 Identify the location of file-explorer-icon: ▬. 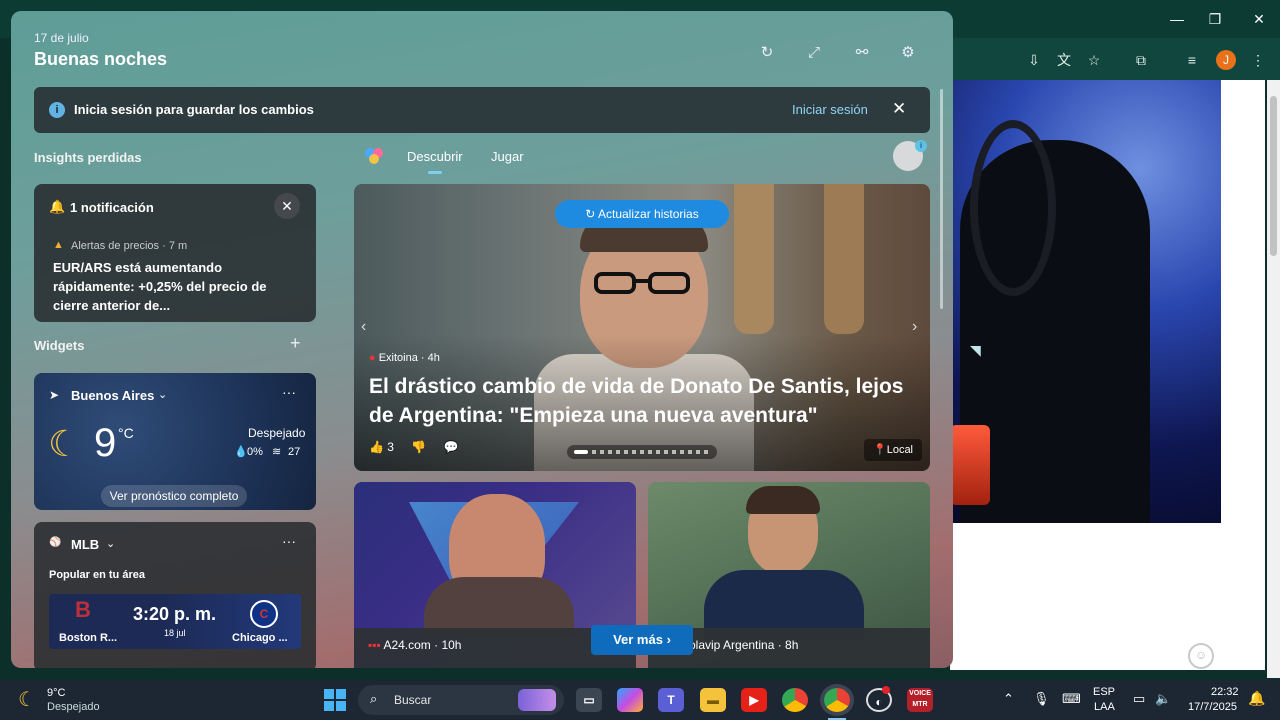
(713, 700).